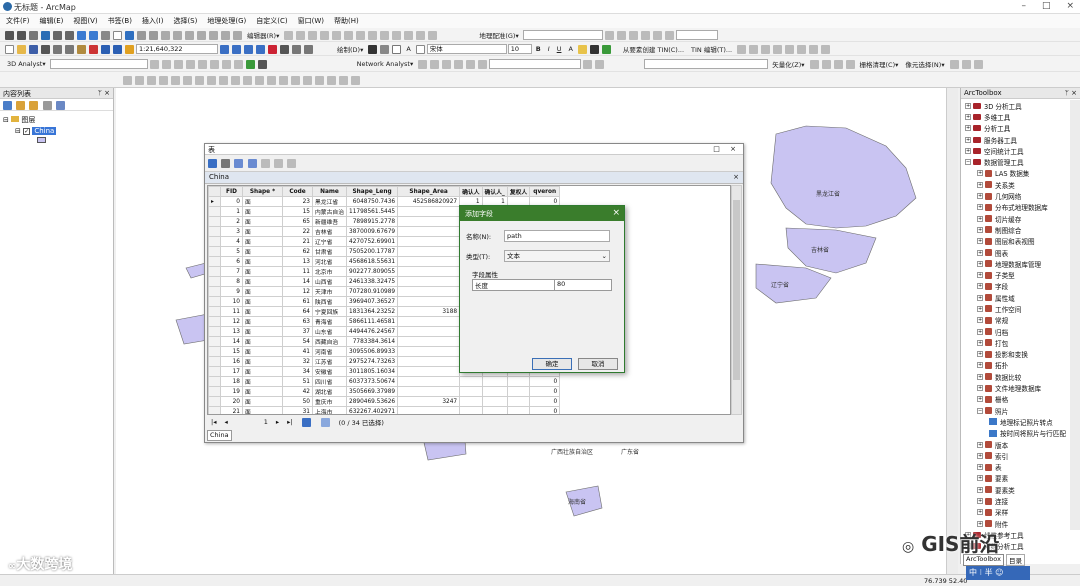  Describe the element at coordinates (343, 80) in the screenshot. I see `spatial-adjust-tool-19-icon` at that location.